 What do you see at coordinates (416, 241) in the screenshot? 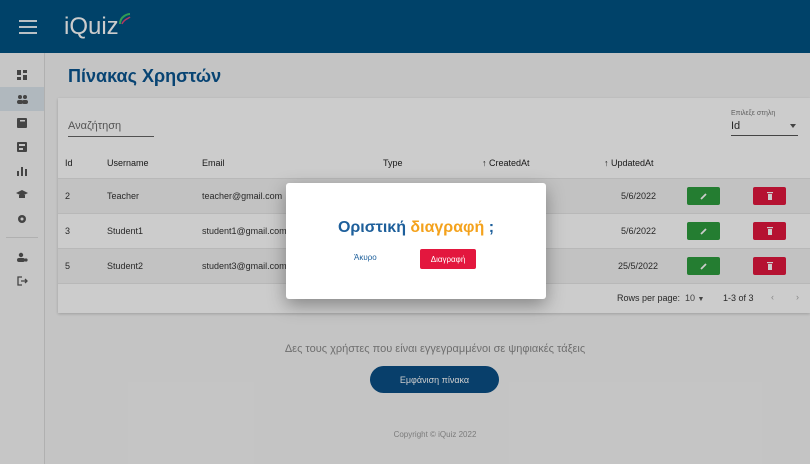
I see `confirm-delete-dialog: Οριστική διαγραφή ; Άκυρο Διαγραφή` at bounding box center [416, 241].